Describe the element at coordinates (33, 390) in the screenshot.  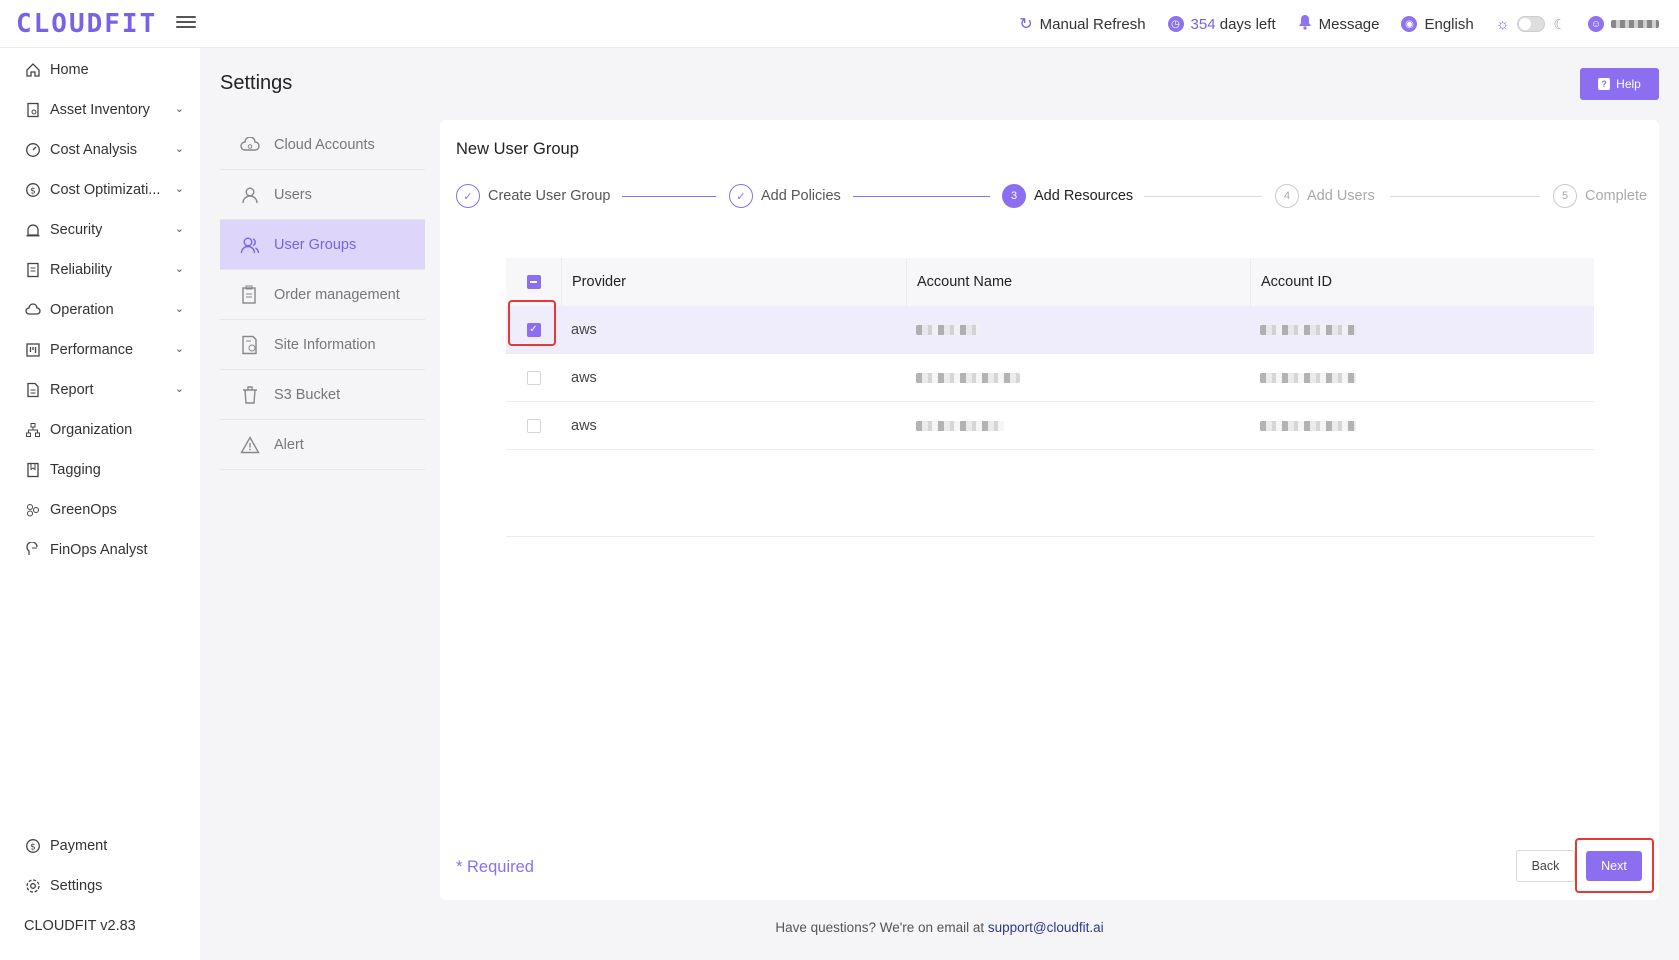
I see `report-icon` at that location.